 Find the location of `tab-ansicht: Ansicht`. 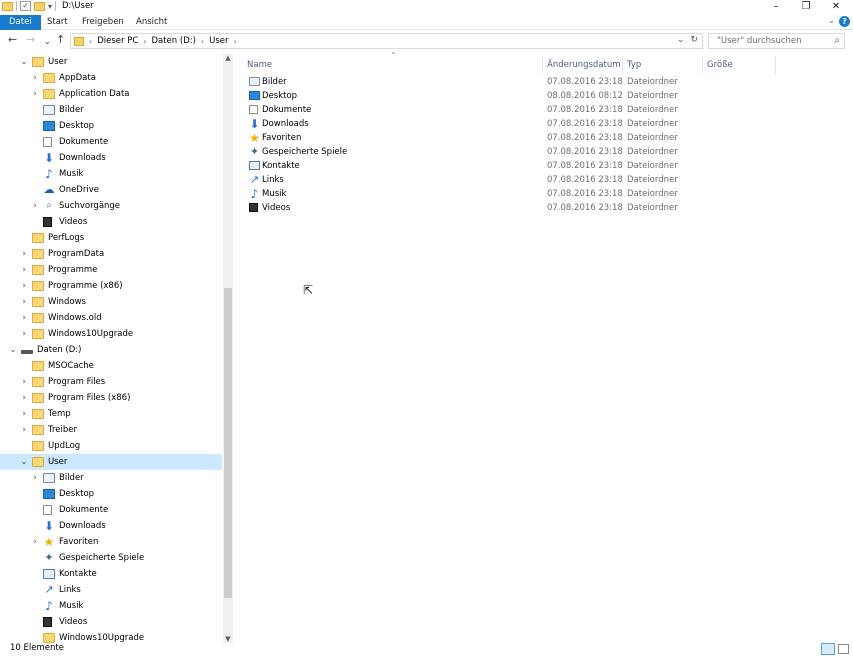

tab-ansicht: Ansicht is located at coordinates (151, 22).